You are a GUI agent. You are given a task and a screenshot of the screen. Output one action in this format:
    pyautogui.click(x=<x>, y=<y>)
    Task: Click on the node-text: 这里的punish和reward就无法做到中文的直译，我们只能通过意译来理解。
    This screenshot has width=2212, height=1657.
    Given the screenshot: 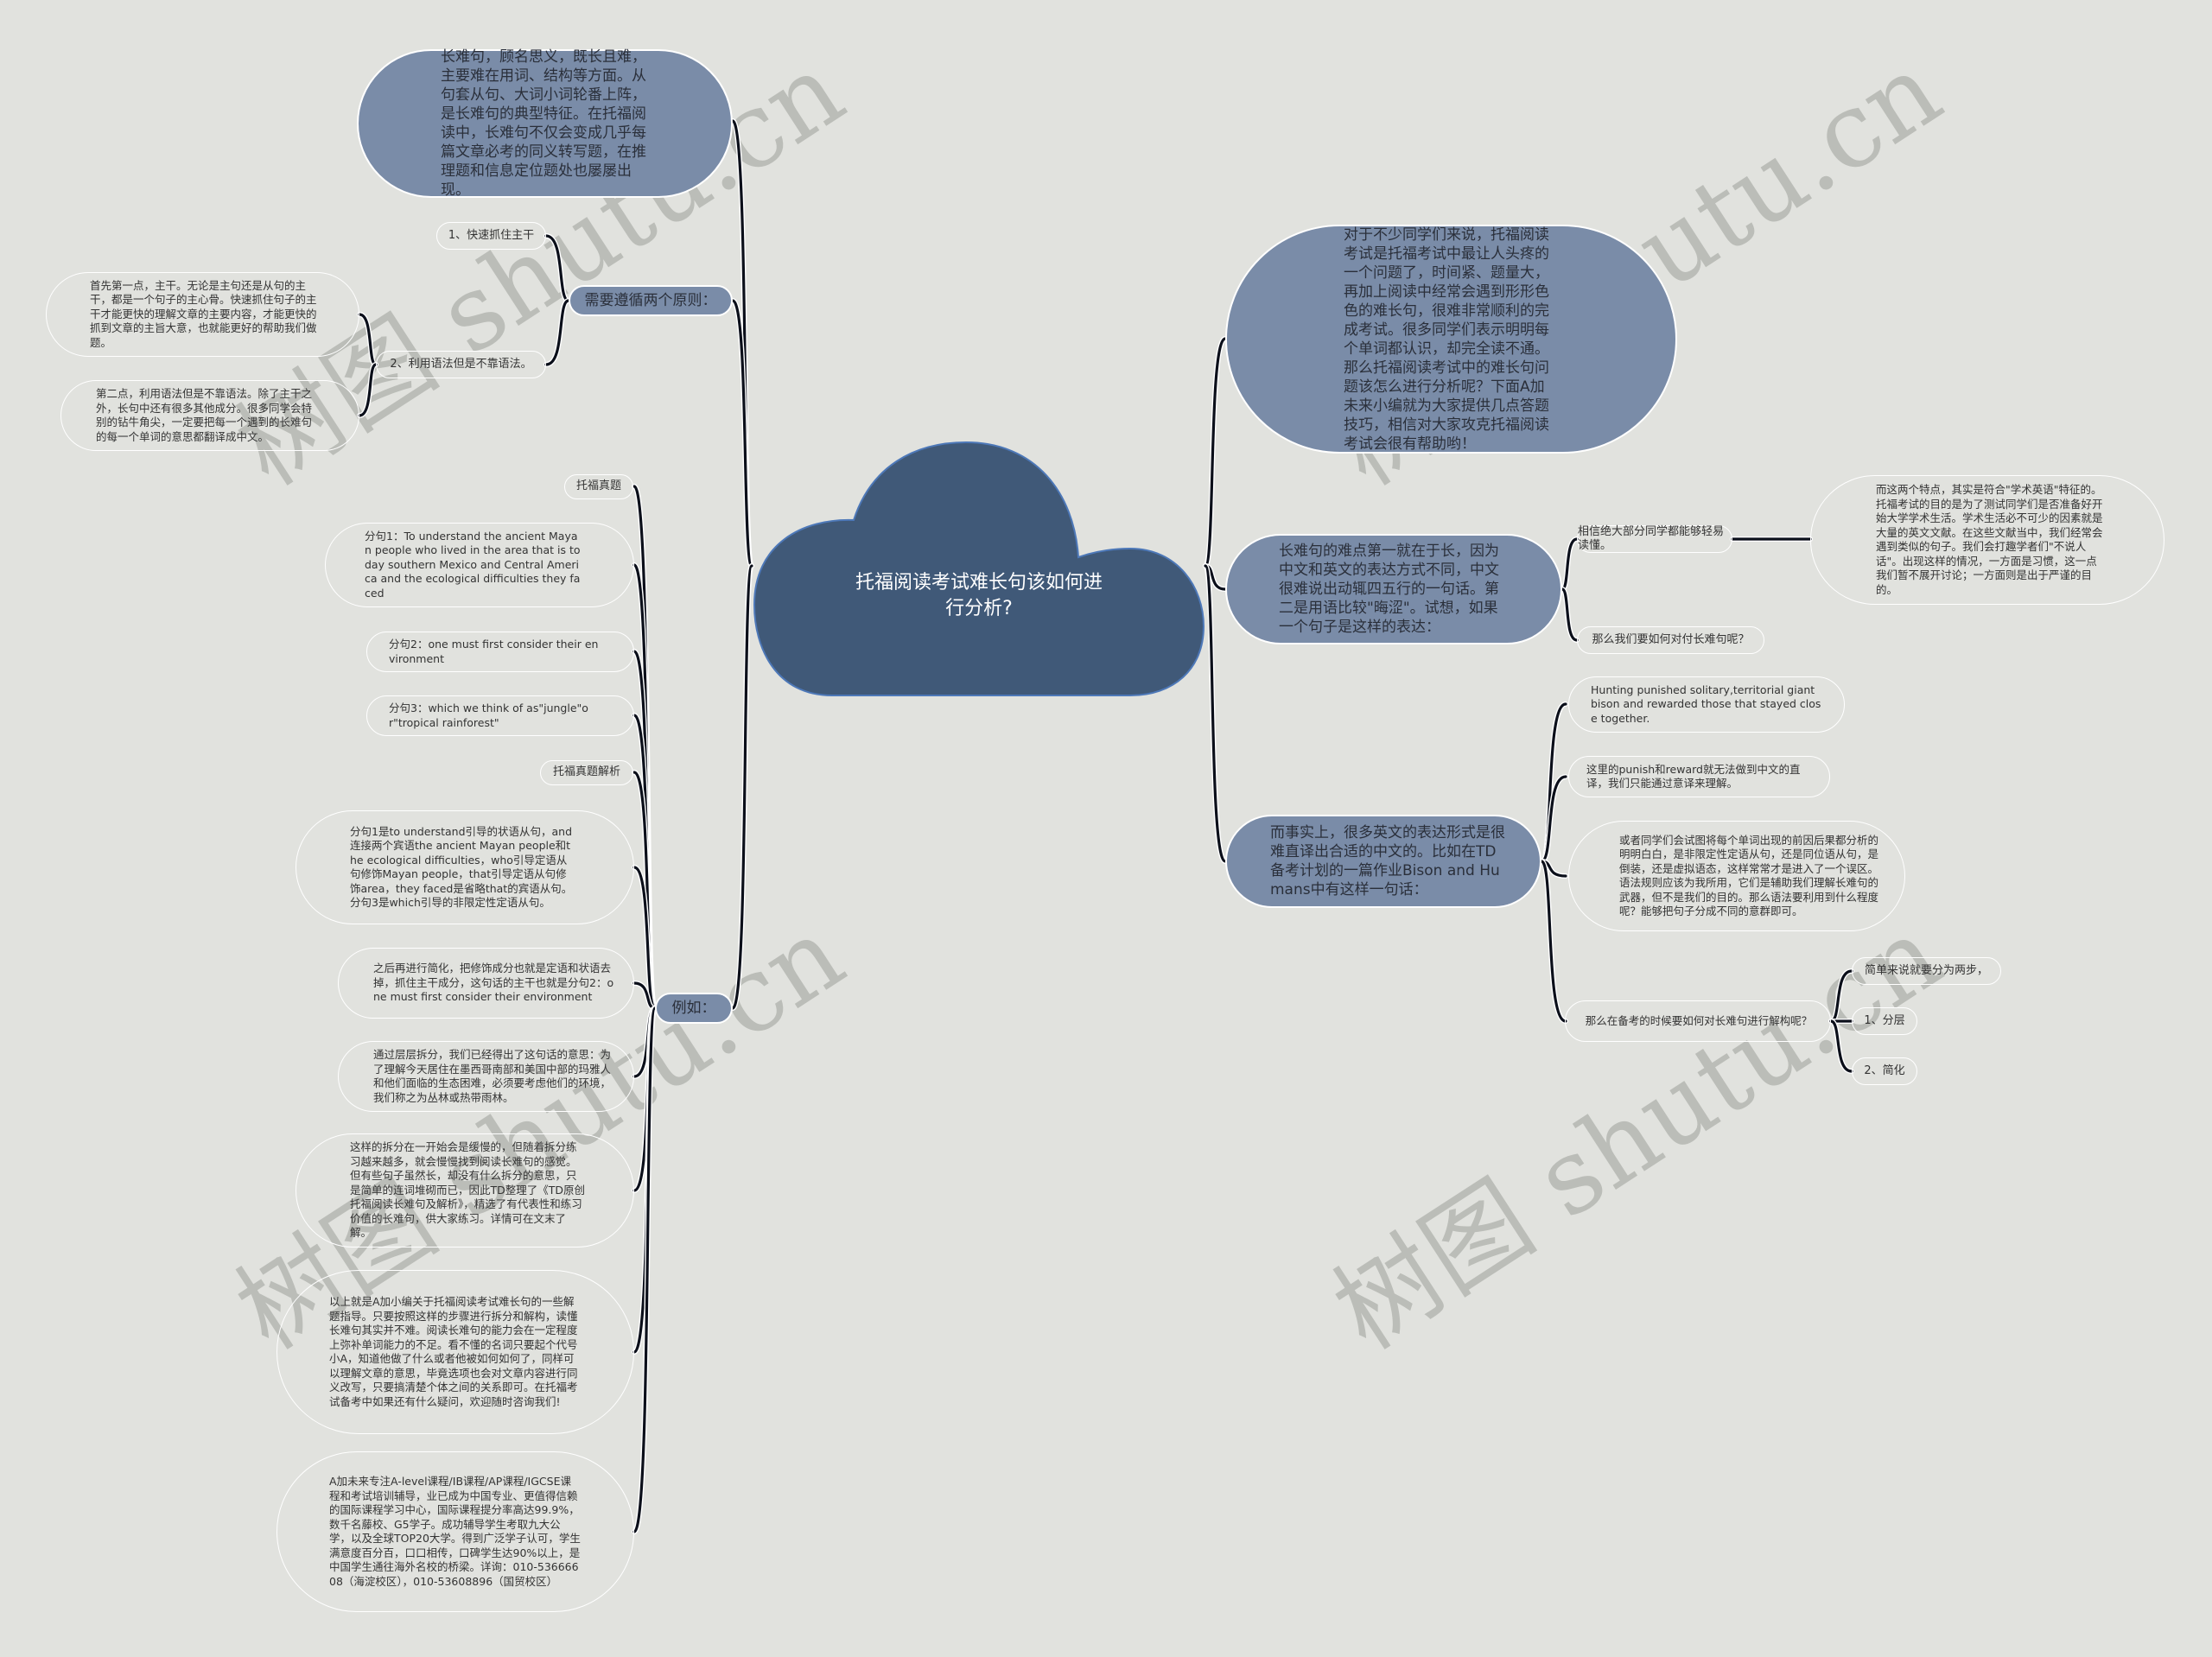 What is the action you would take?
    pyautogui.click(x=1693, y=776)
    